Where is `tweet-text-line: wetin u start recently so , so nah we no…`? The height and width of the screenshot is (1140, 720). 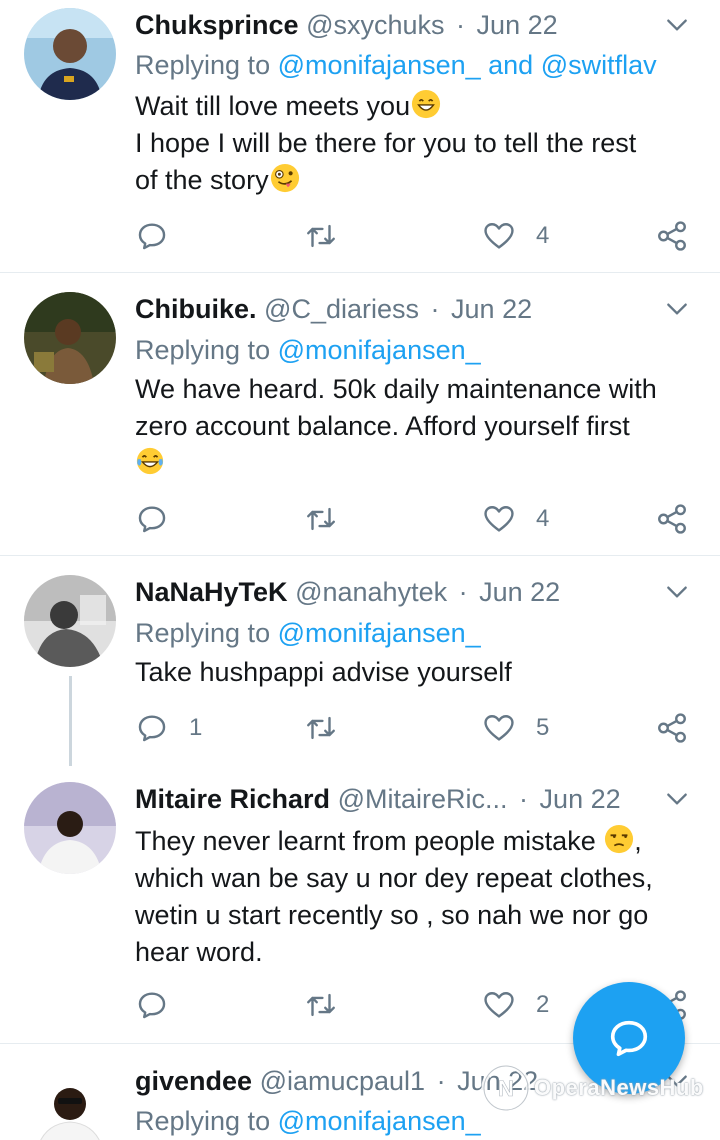 tweet-text-line: wetin u start recently so , so nah we no… is located at coordinates (392, 915).